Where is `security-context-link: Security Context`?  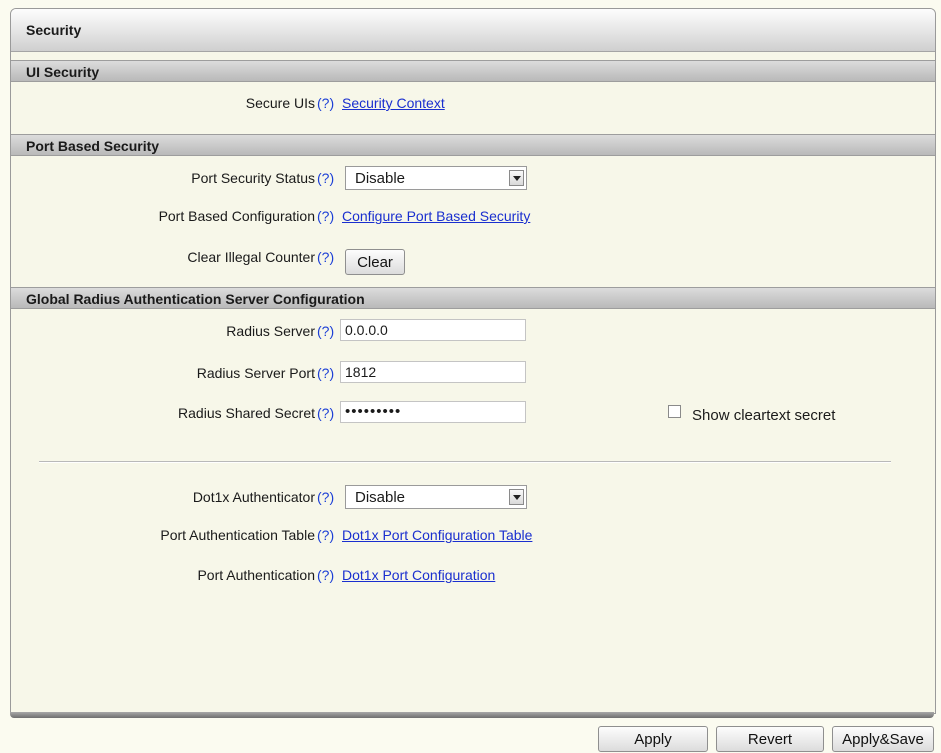
security-context-link: Security Context is located at coordinates (393, 103).